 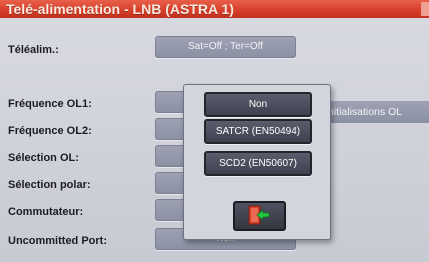 I want to click on label-frequence-ol1: Fréquence OL1:, so click(x=50, y=104).